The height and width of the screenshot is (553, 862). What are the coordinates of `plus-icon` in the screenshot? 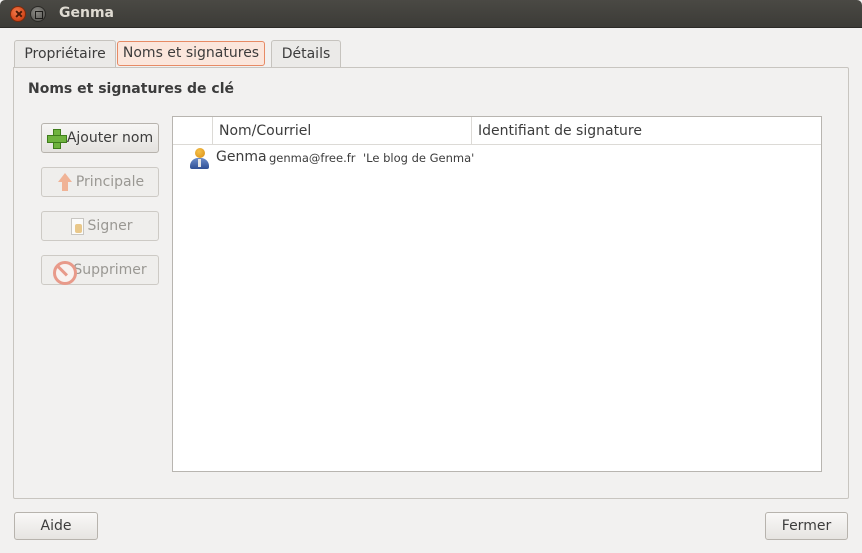 It's located at (56, 139).